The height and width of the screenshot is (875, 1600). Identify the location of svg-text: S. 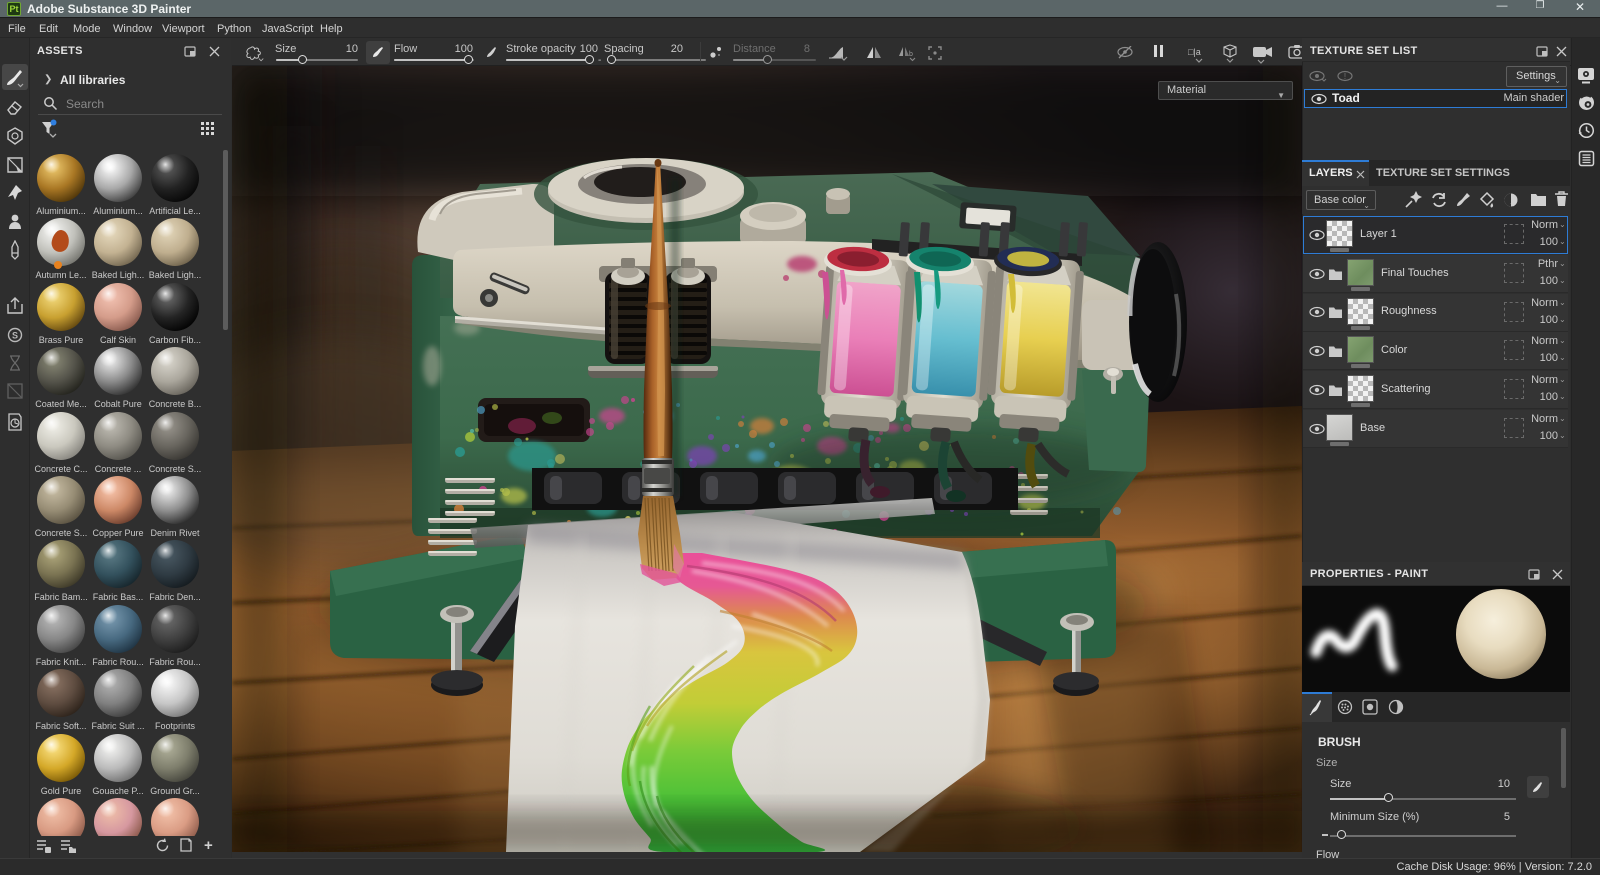
(15, 336).